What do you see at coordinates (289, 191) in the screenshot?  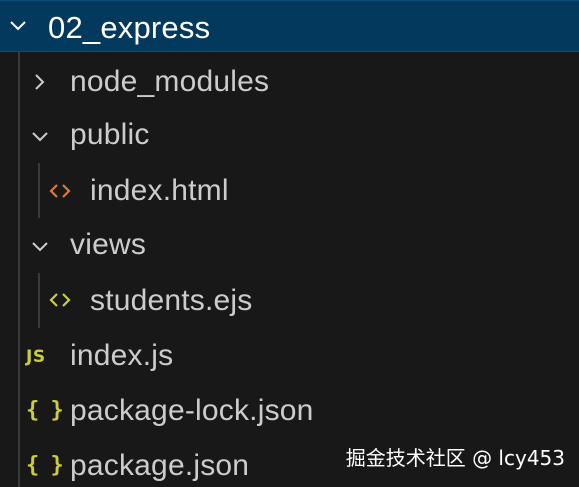 I see `tree-item-index-html: index.html` at bounding box center [289, 191].